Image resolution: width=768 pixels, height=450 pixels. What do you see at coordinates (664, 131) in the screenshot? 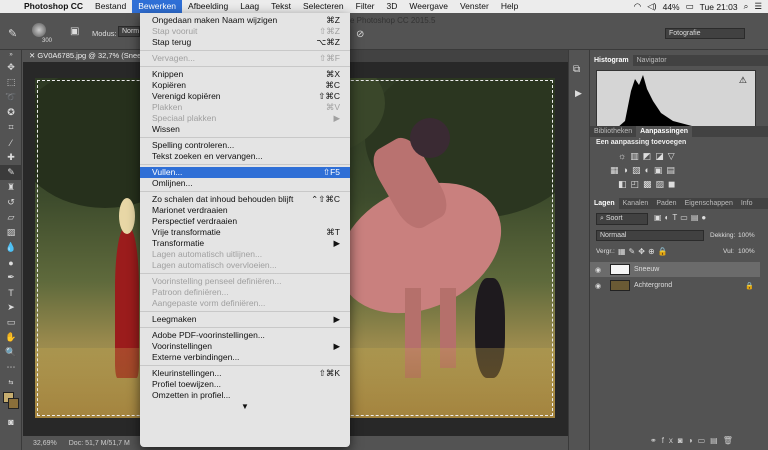
I see `tab-adjustments: Aanpassingen` at bounding box center [664, 131].